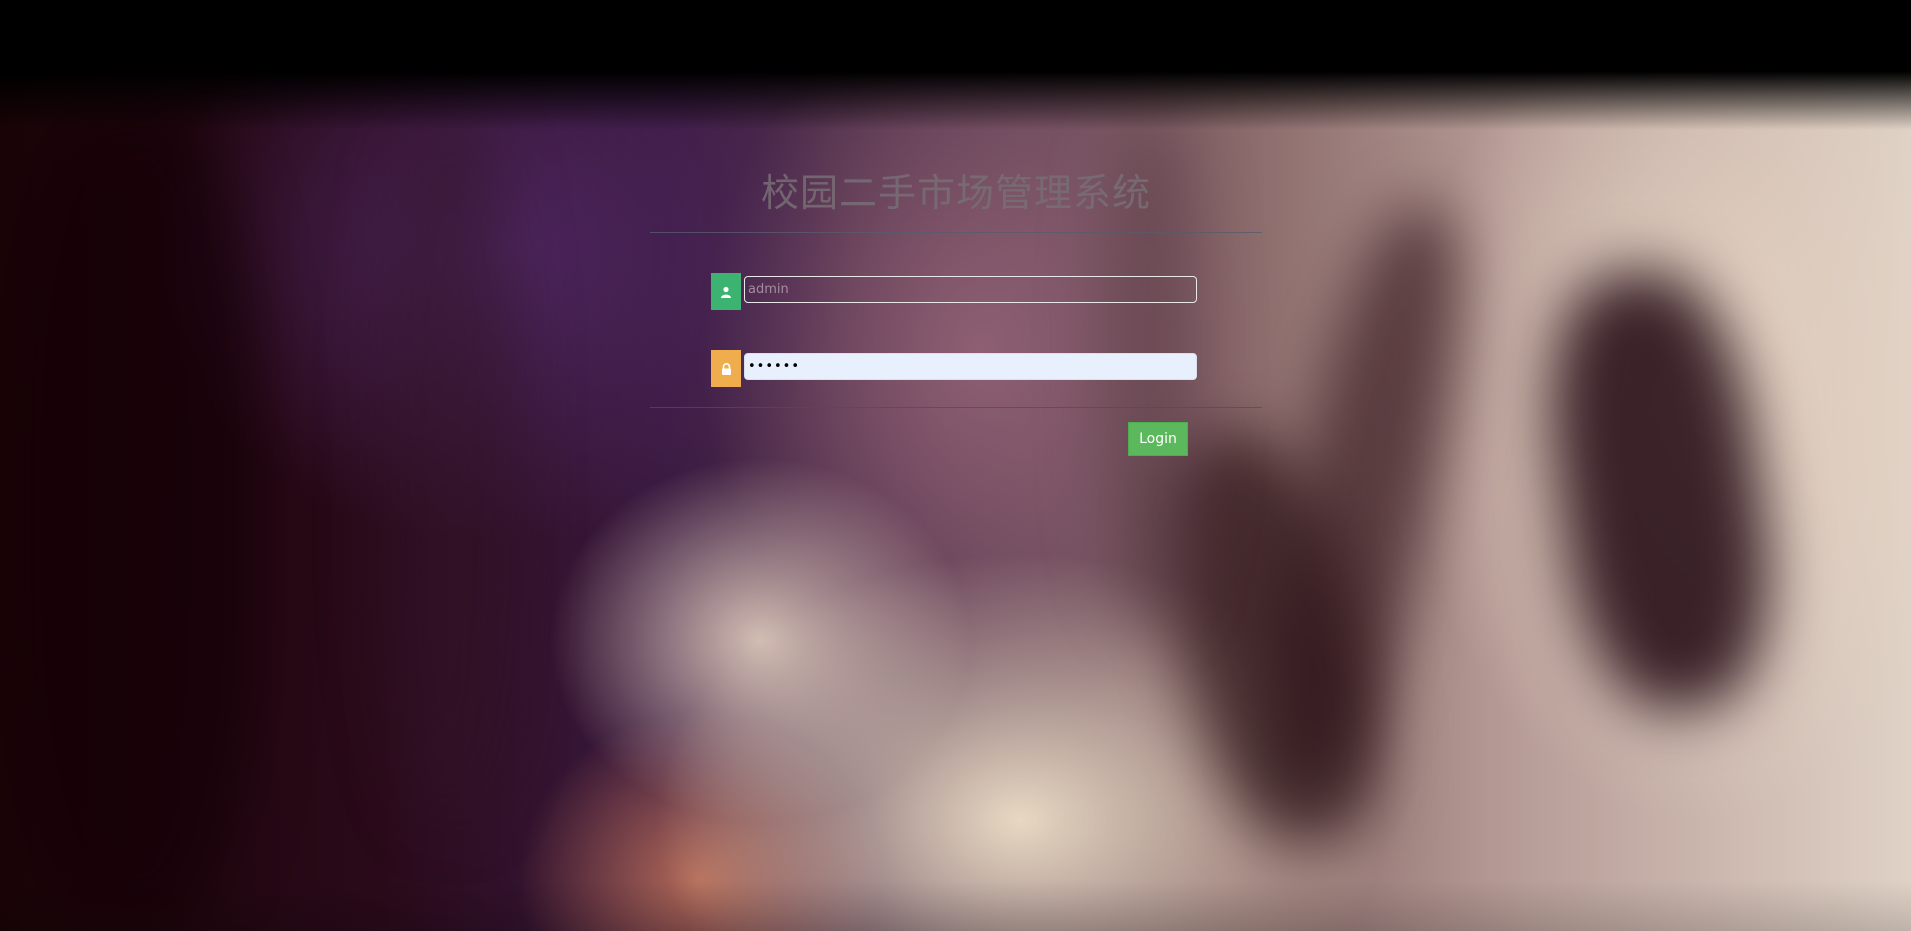 This screenshot has width=1911, height=931. Describe the element at coordinates (726, 368) in the screenshot. I see `lock-icon` at that location.